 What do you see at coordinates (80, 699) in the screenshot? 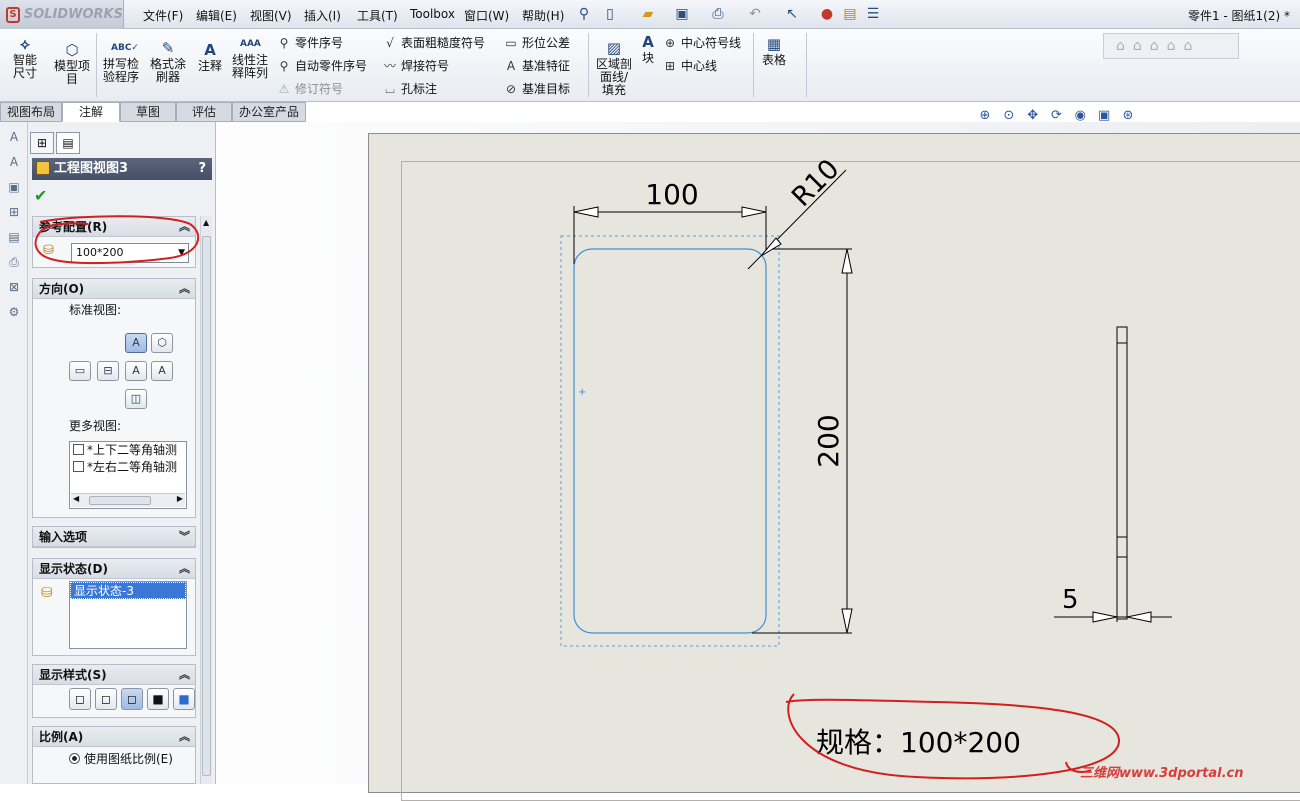
I see `wireframe-style-icon: ◻` at bounding box center [80, 699].